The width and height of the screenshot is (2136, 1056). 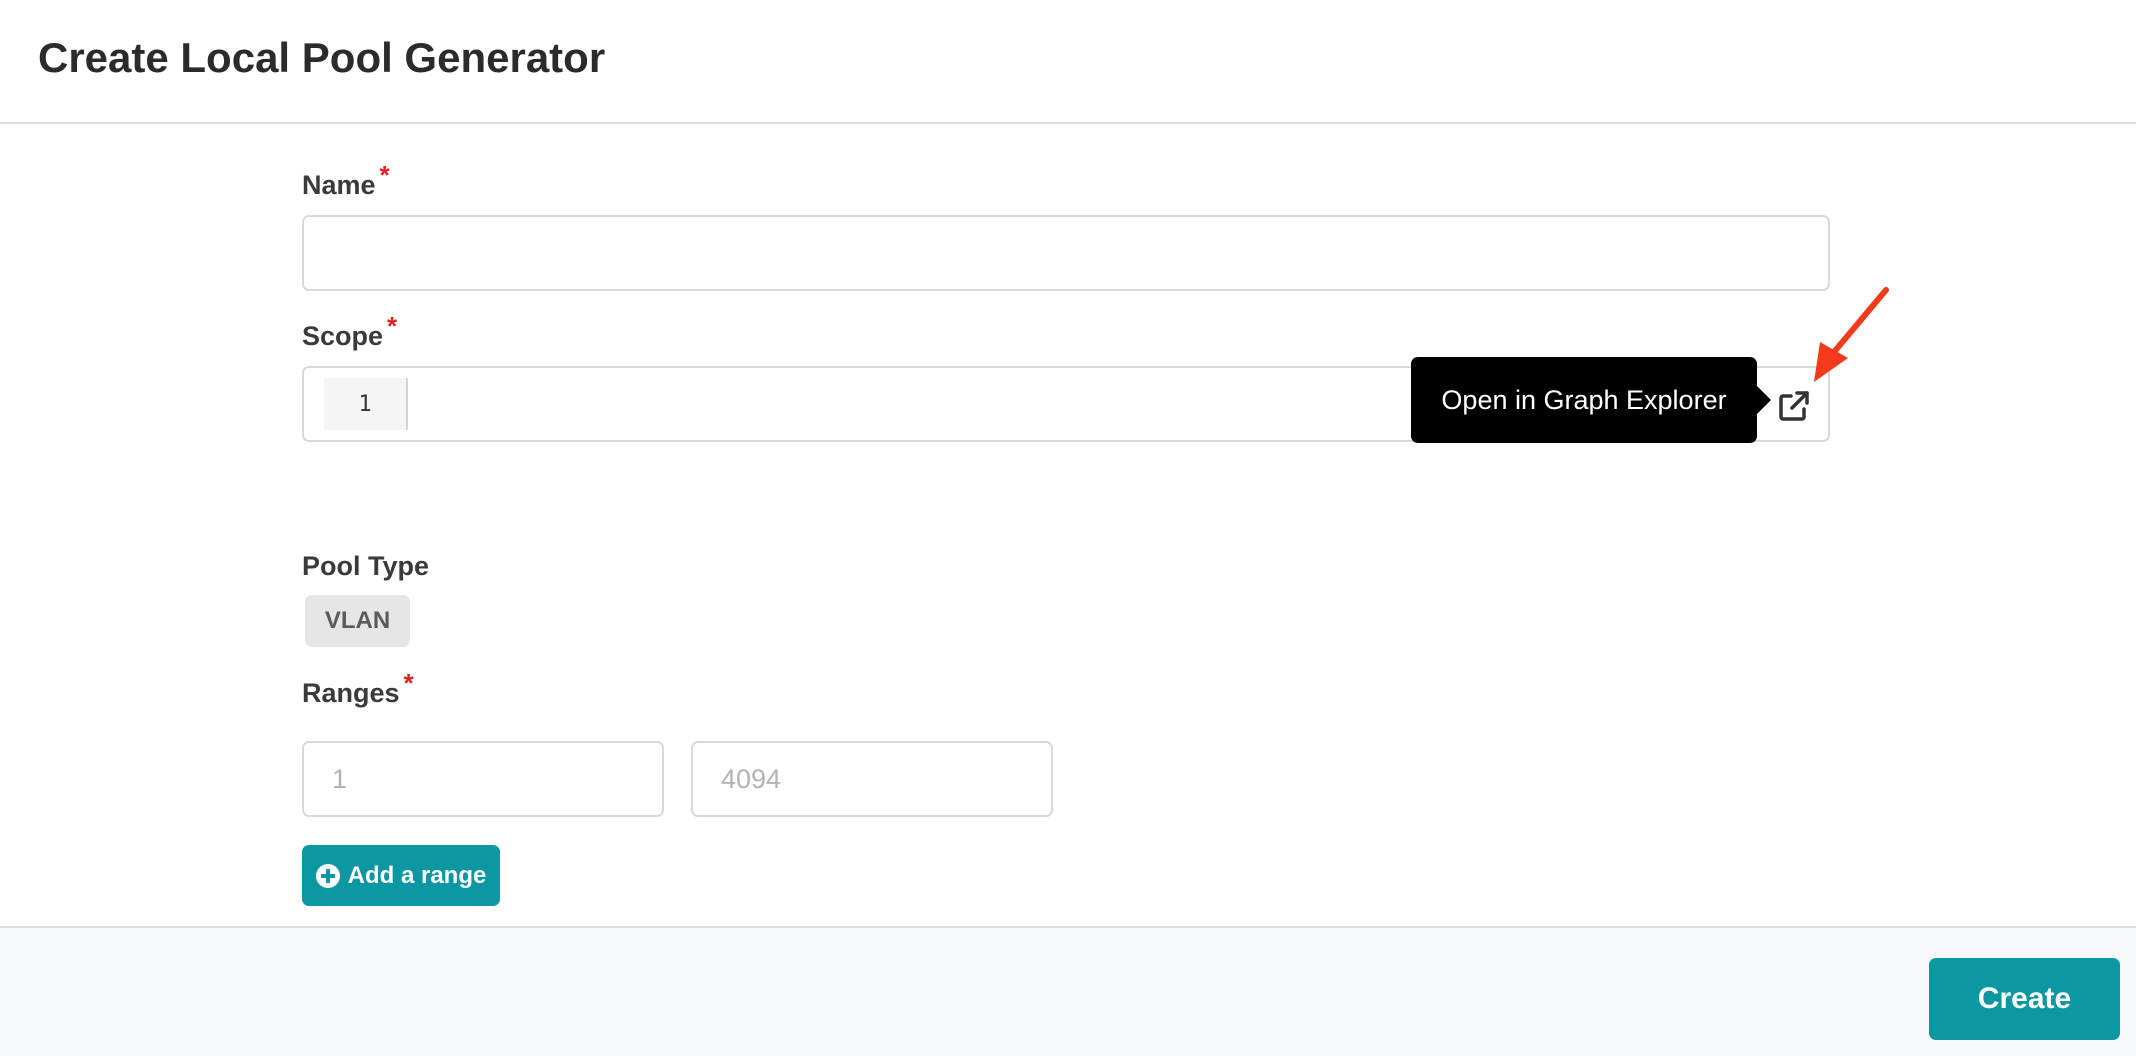 What do you see at coordinates (343, 336) in the screenshot?
I see `scope-label-text: Scope` at bounding box center [343, 336].